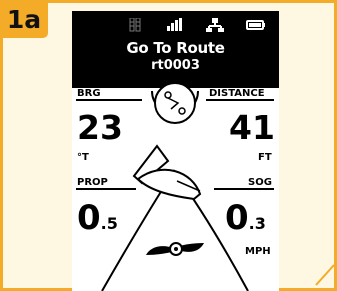 The width and height of the screenshot is (337, 291). I want to click on propeller-icon, so click(175, 249).